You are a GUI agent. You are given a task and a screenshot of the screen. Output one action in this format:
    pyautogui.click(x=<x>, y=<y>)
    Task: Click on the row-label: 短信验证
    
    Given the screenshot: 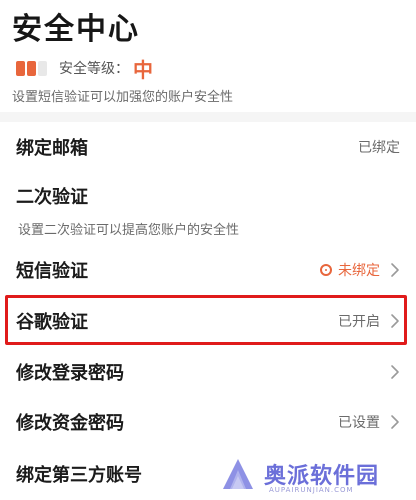 What is the action you would take?
    pyautogui.click(x=52, y=271)
    